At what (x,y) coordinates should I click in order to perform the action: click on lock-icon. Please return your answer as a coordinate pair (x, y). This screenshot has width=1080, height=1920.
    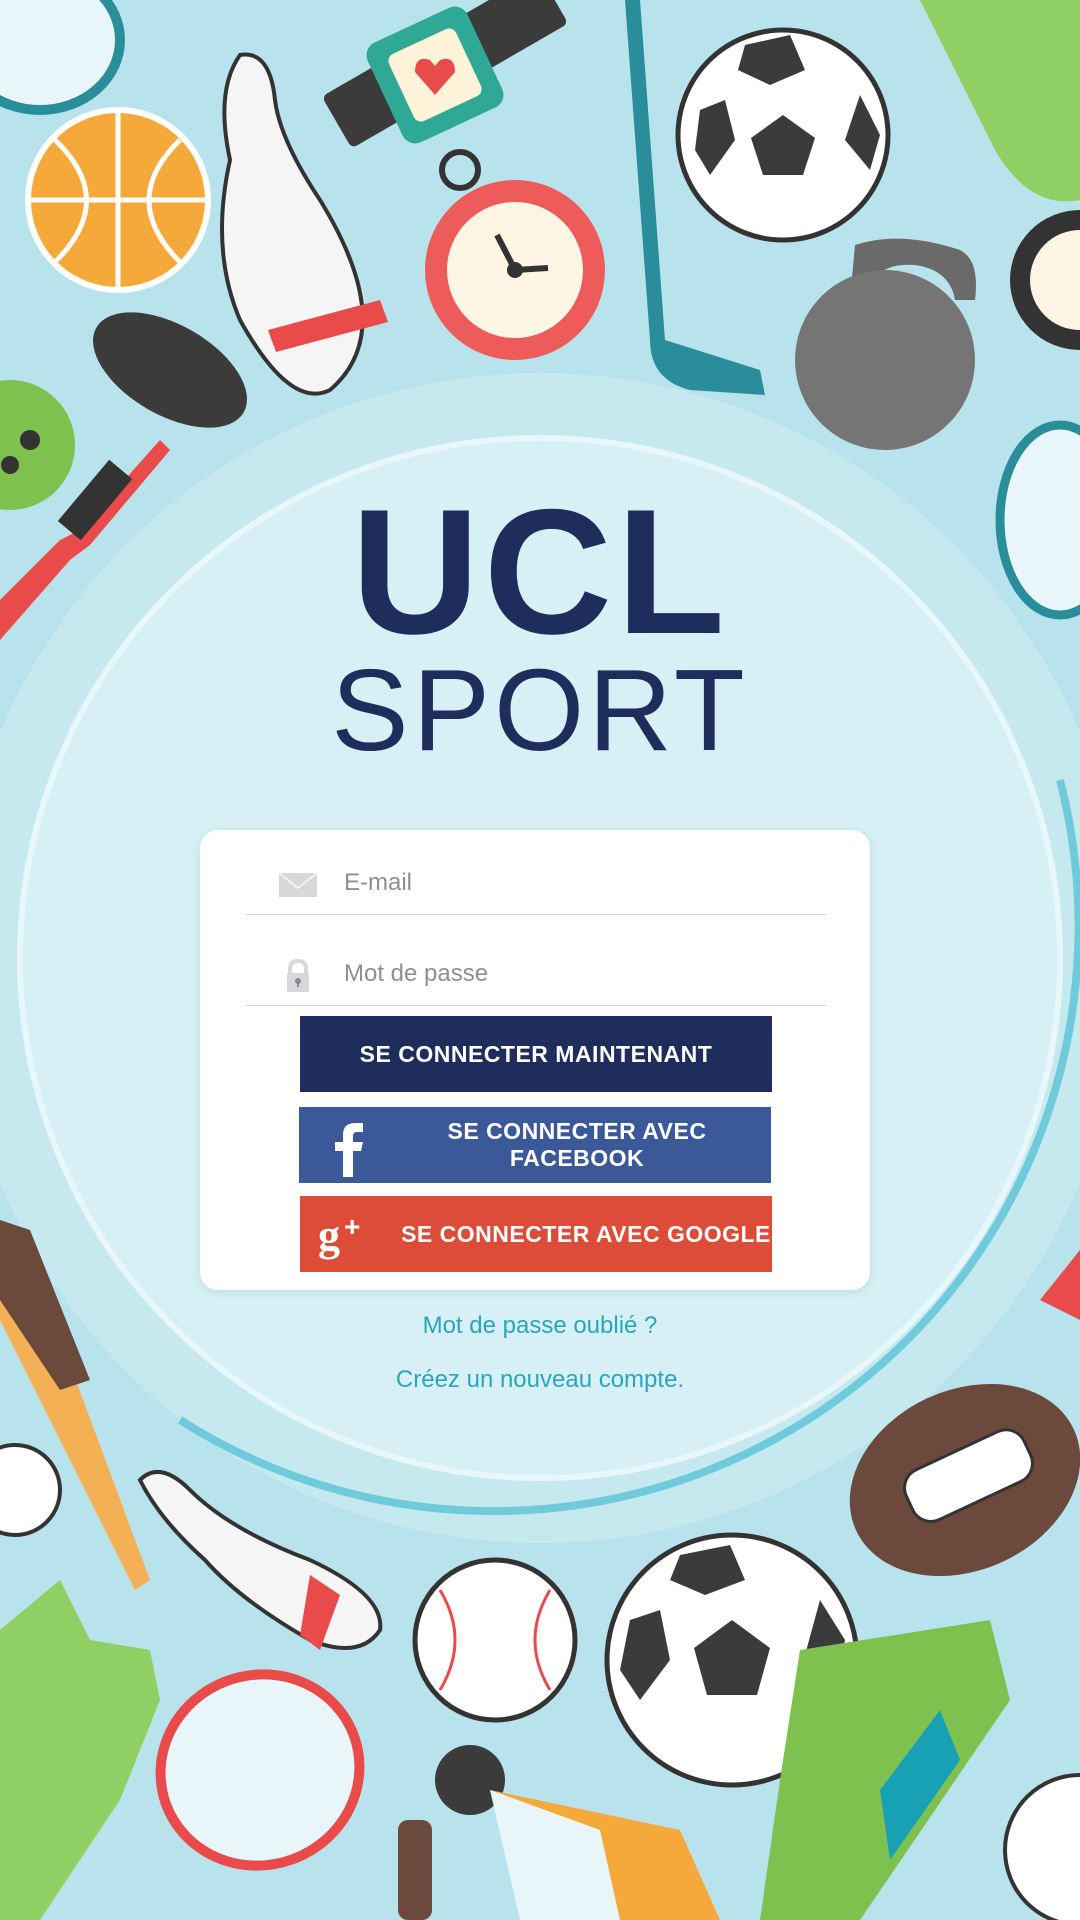
    Looking at the image, I should click on (298, 975).